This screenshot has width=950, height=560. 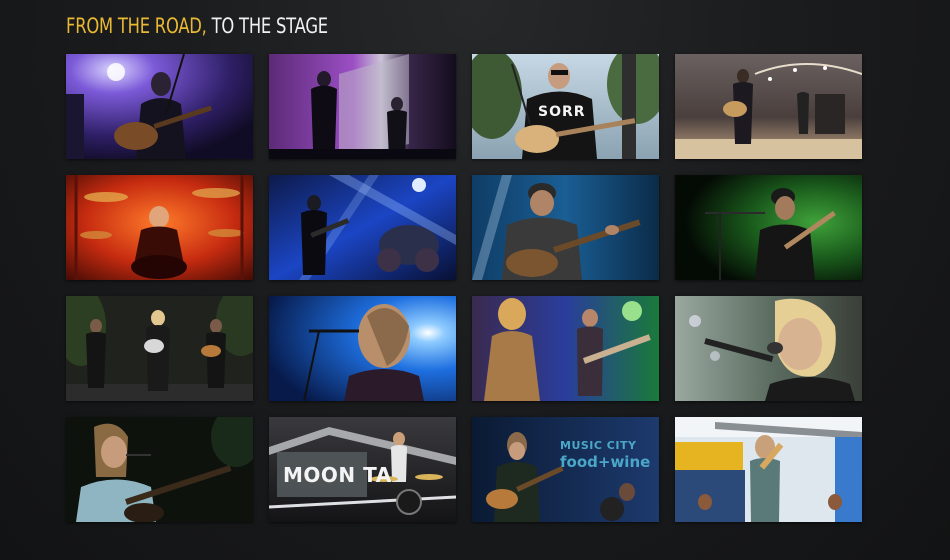 I want to click on photo-8-image, so click(x=768, y=227).